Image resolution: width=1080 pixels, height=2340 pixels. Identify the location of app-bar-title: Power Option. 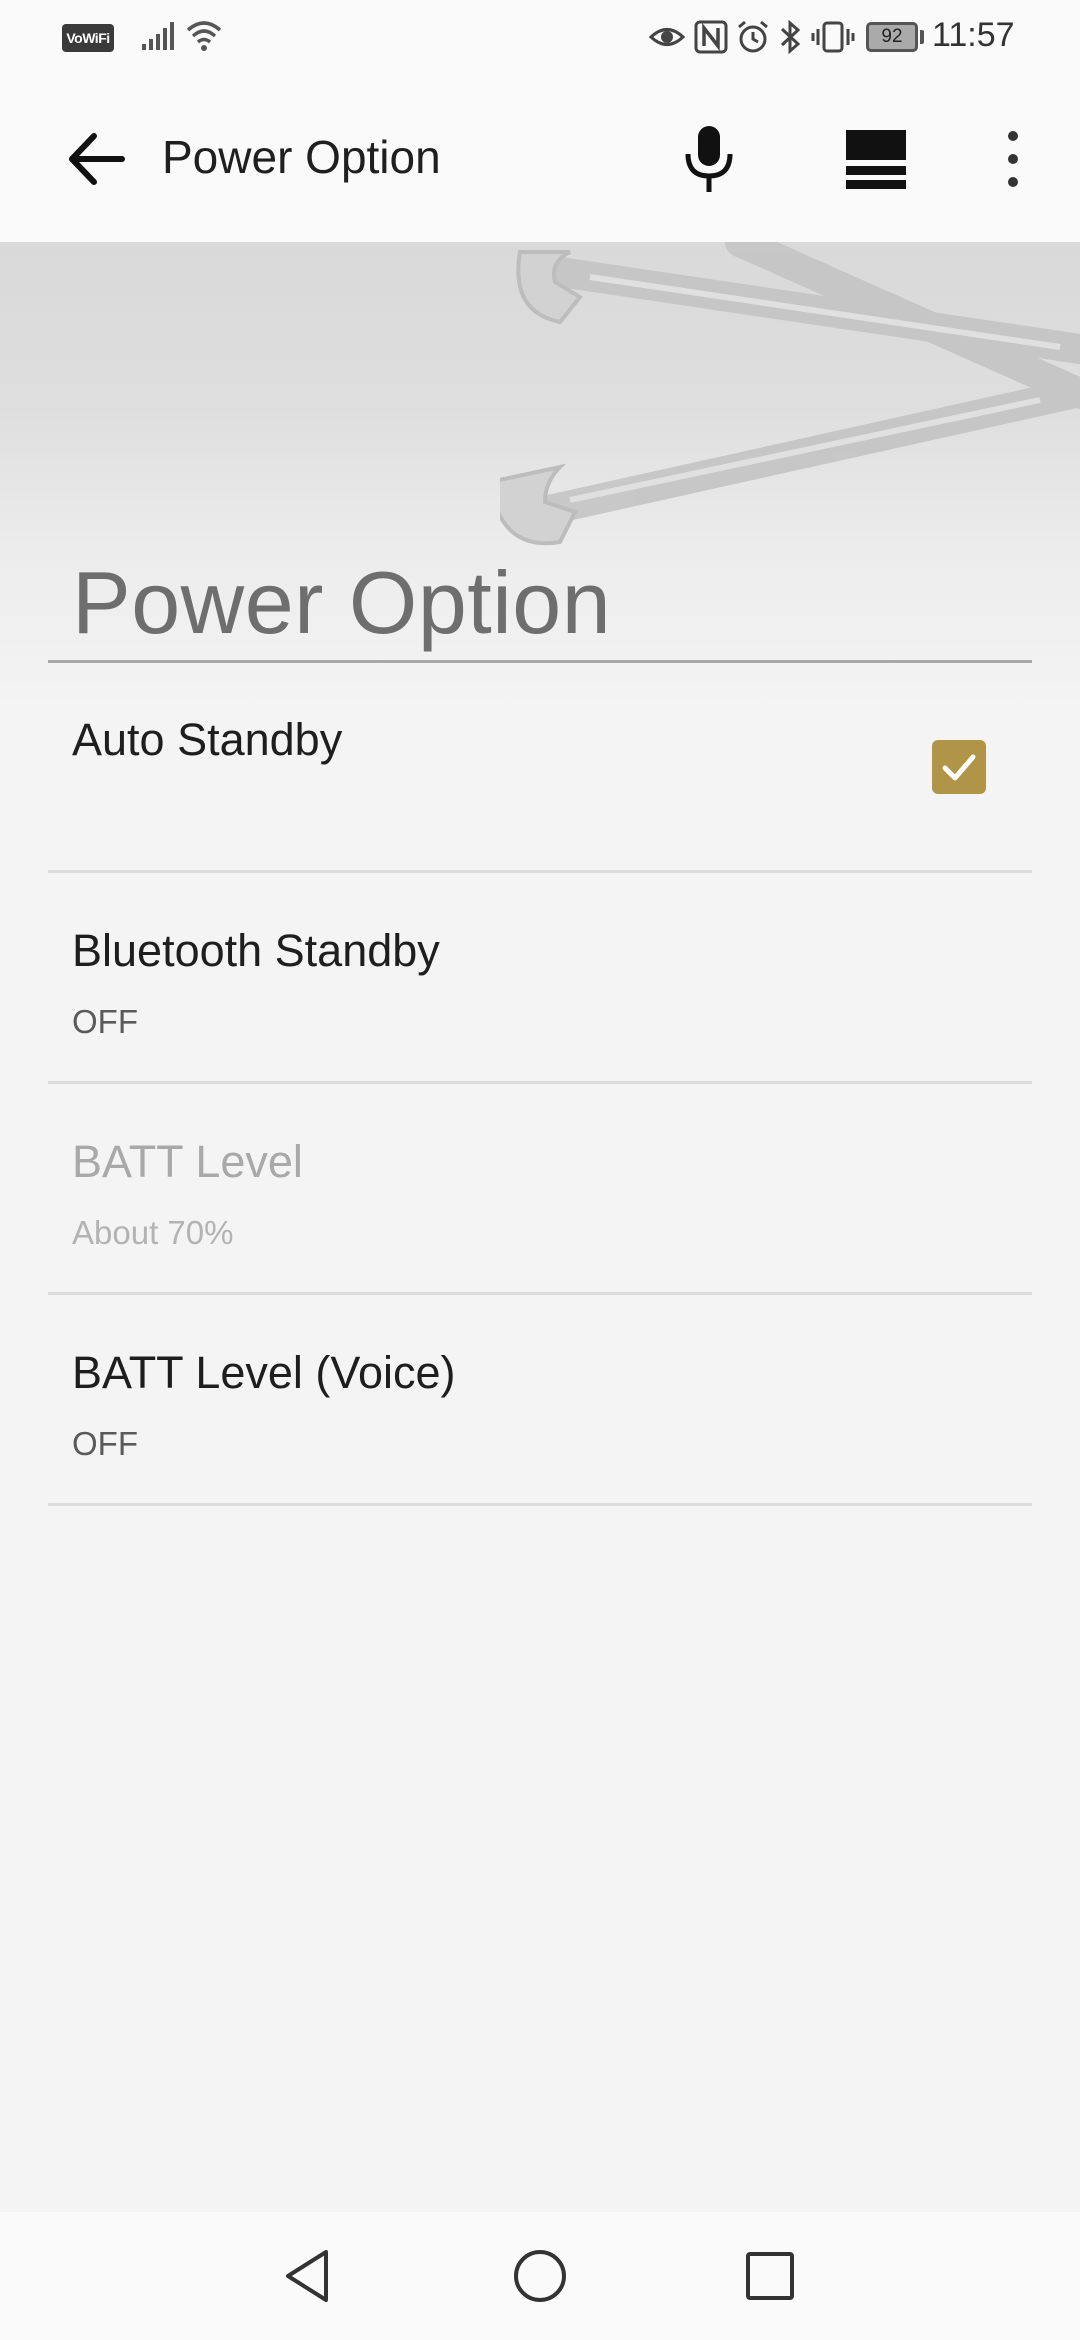
(301, 157).